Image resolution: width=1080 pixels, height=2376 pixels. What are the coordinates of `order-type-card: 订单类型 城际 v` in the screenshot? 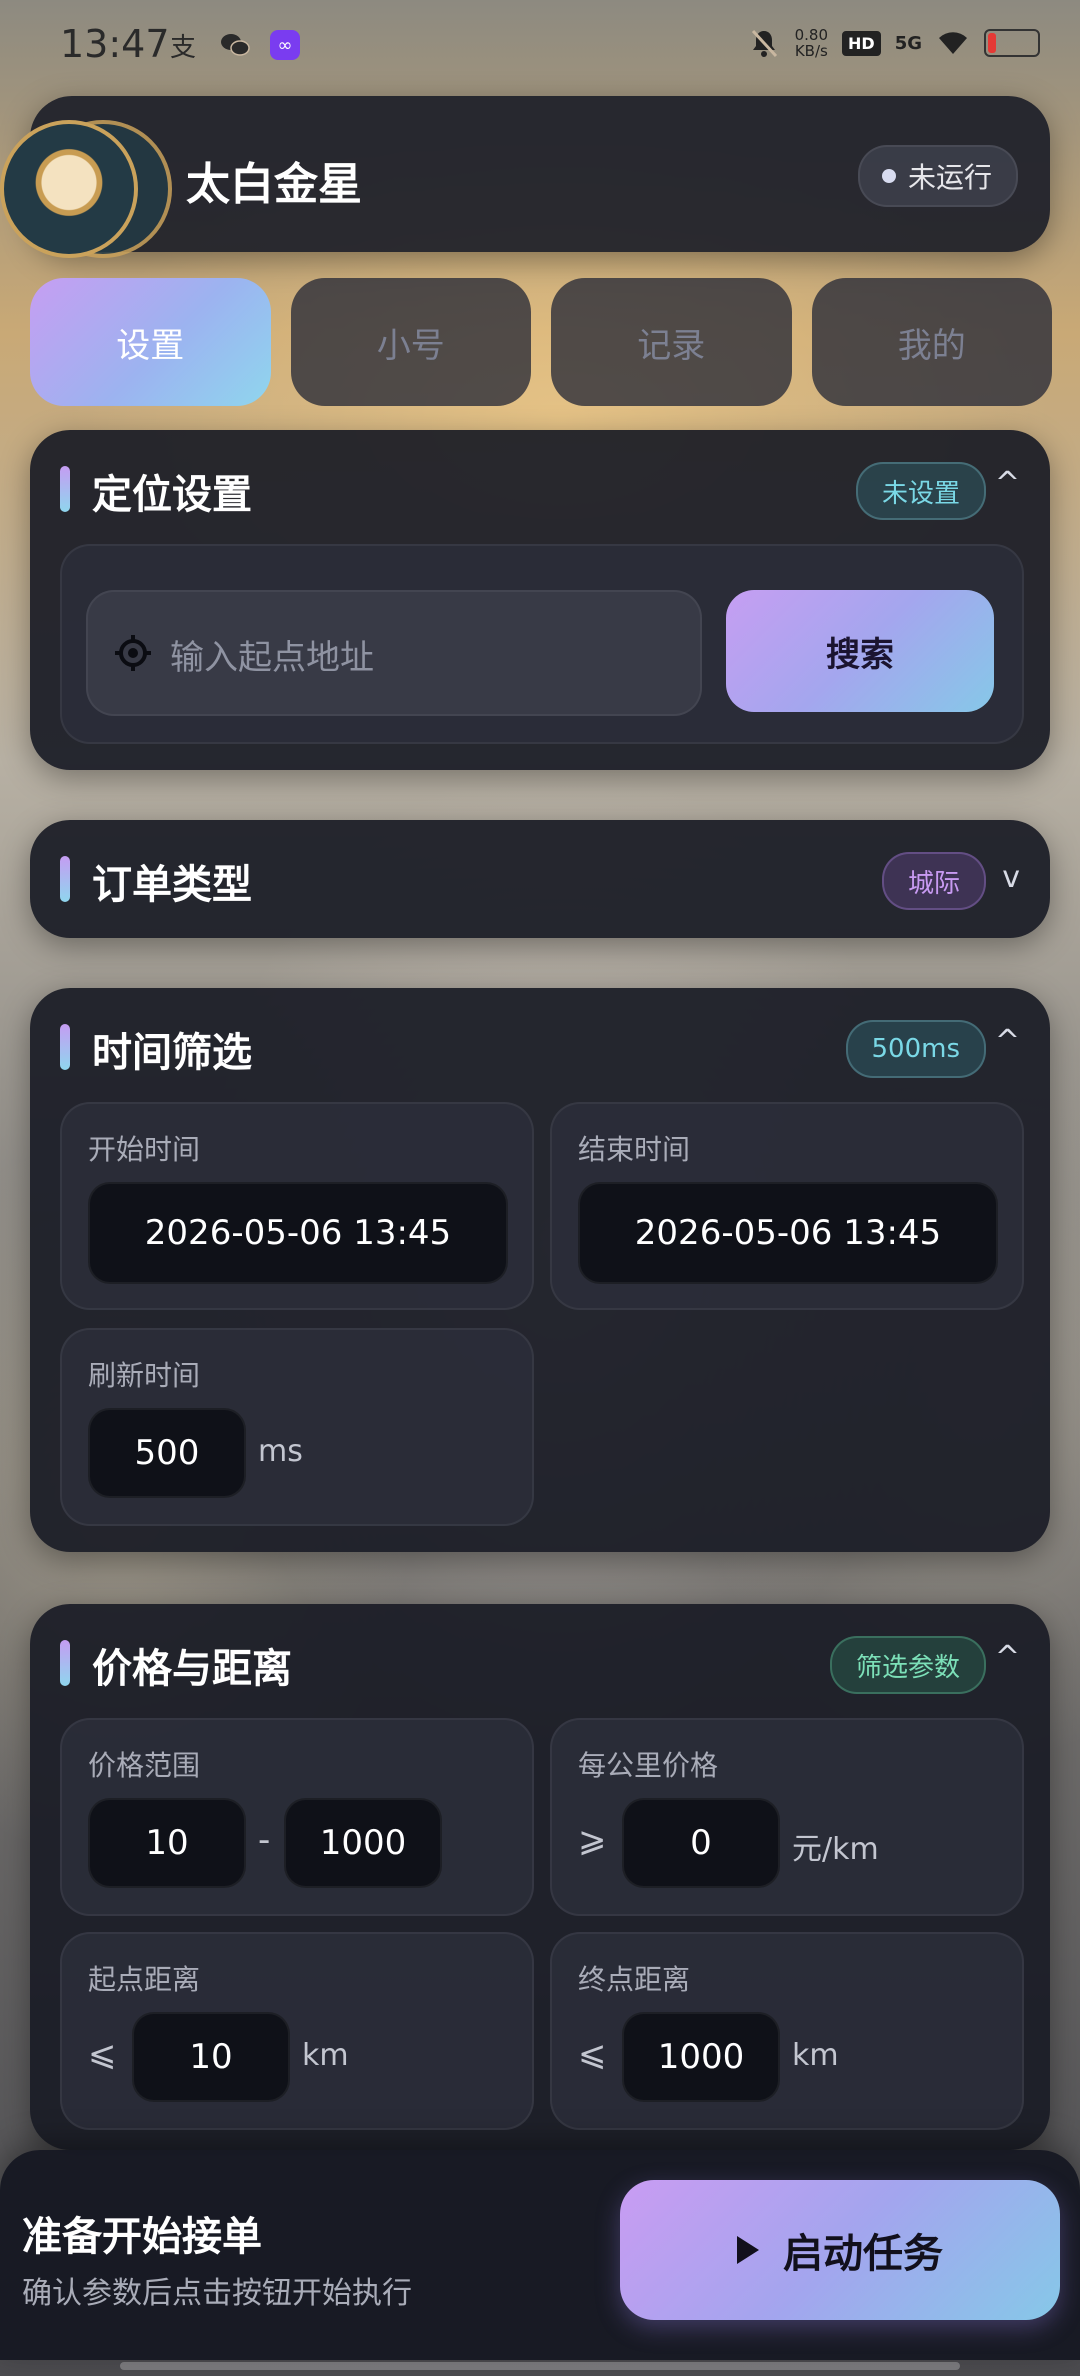 It's located at (540, 879).